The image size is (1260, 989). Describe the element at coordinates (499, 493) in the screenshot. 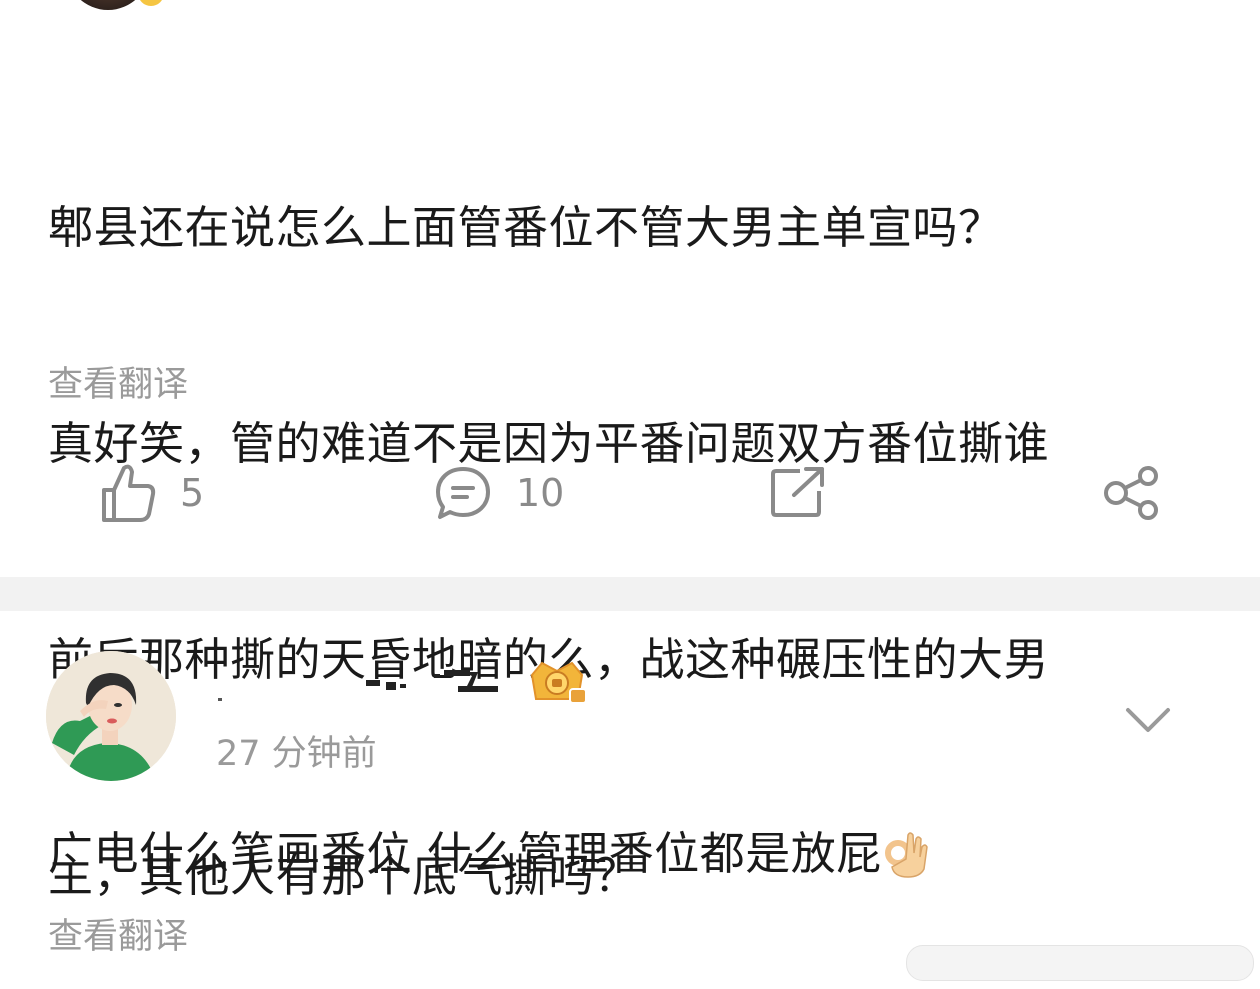

I see `comment-button: 10` at that location.